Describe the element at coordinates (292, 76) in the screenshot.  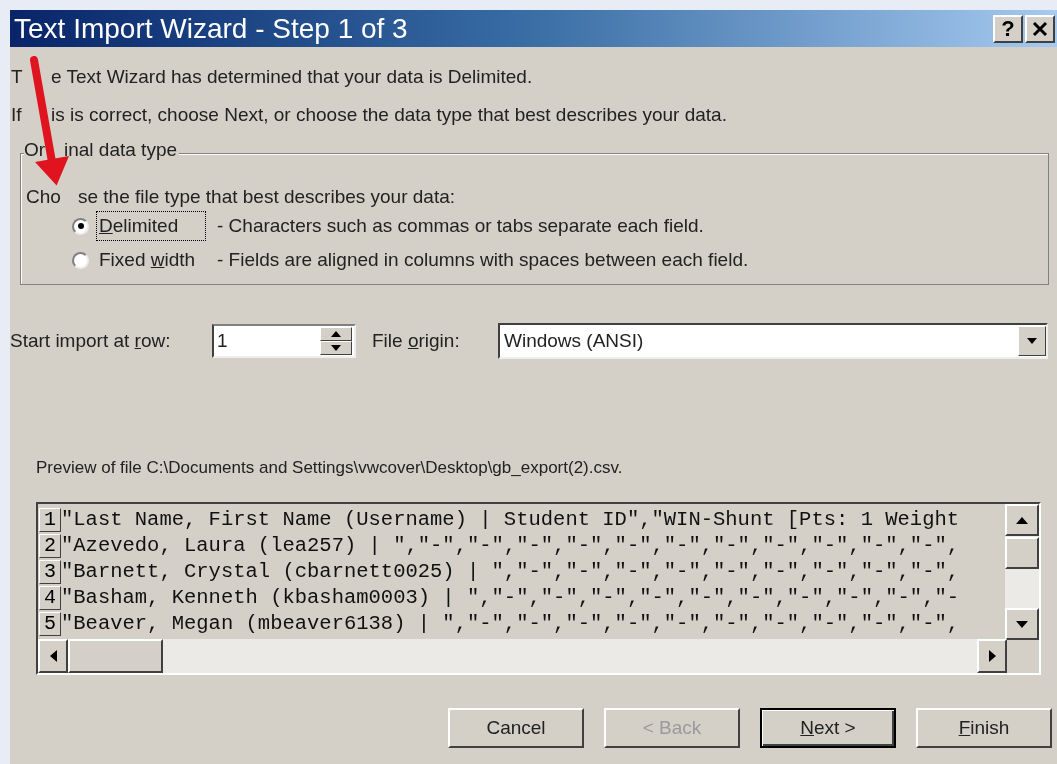
I see `intro-text: e Text Wizard has determined that your data is Delimited.` at that location.